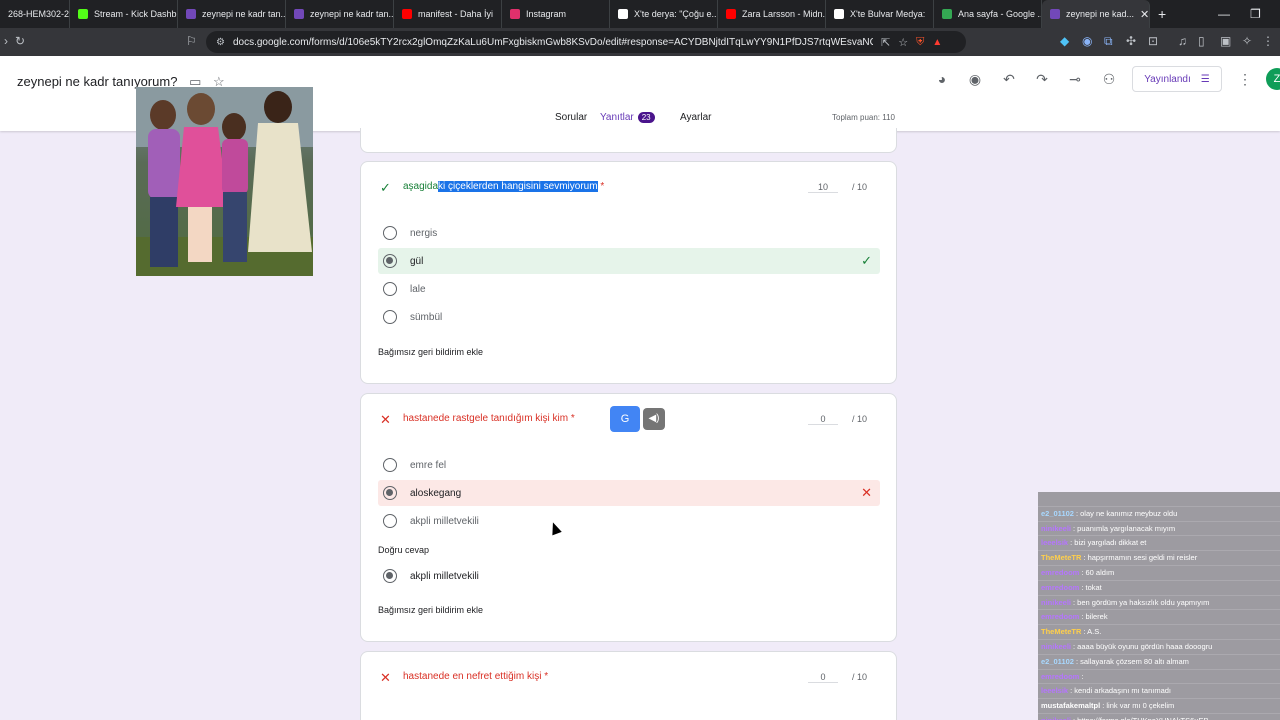 The height and width of the screenshot is (720, 1280). What do you see at coordinates (1247, 41) in the screenshot?
I see `leo-icon: ✧` at bounding box center [1247, 41].